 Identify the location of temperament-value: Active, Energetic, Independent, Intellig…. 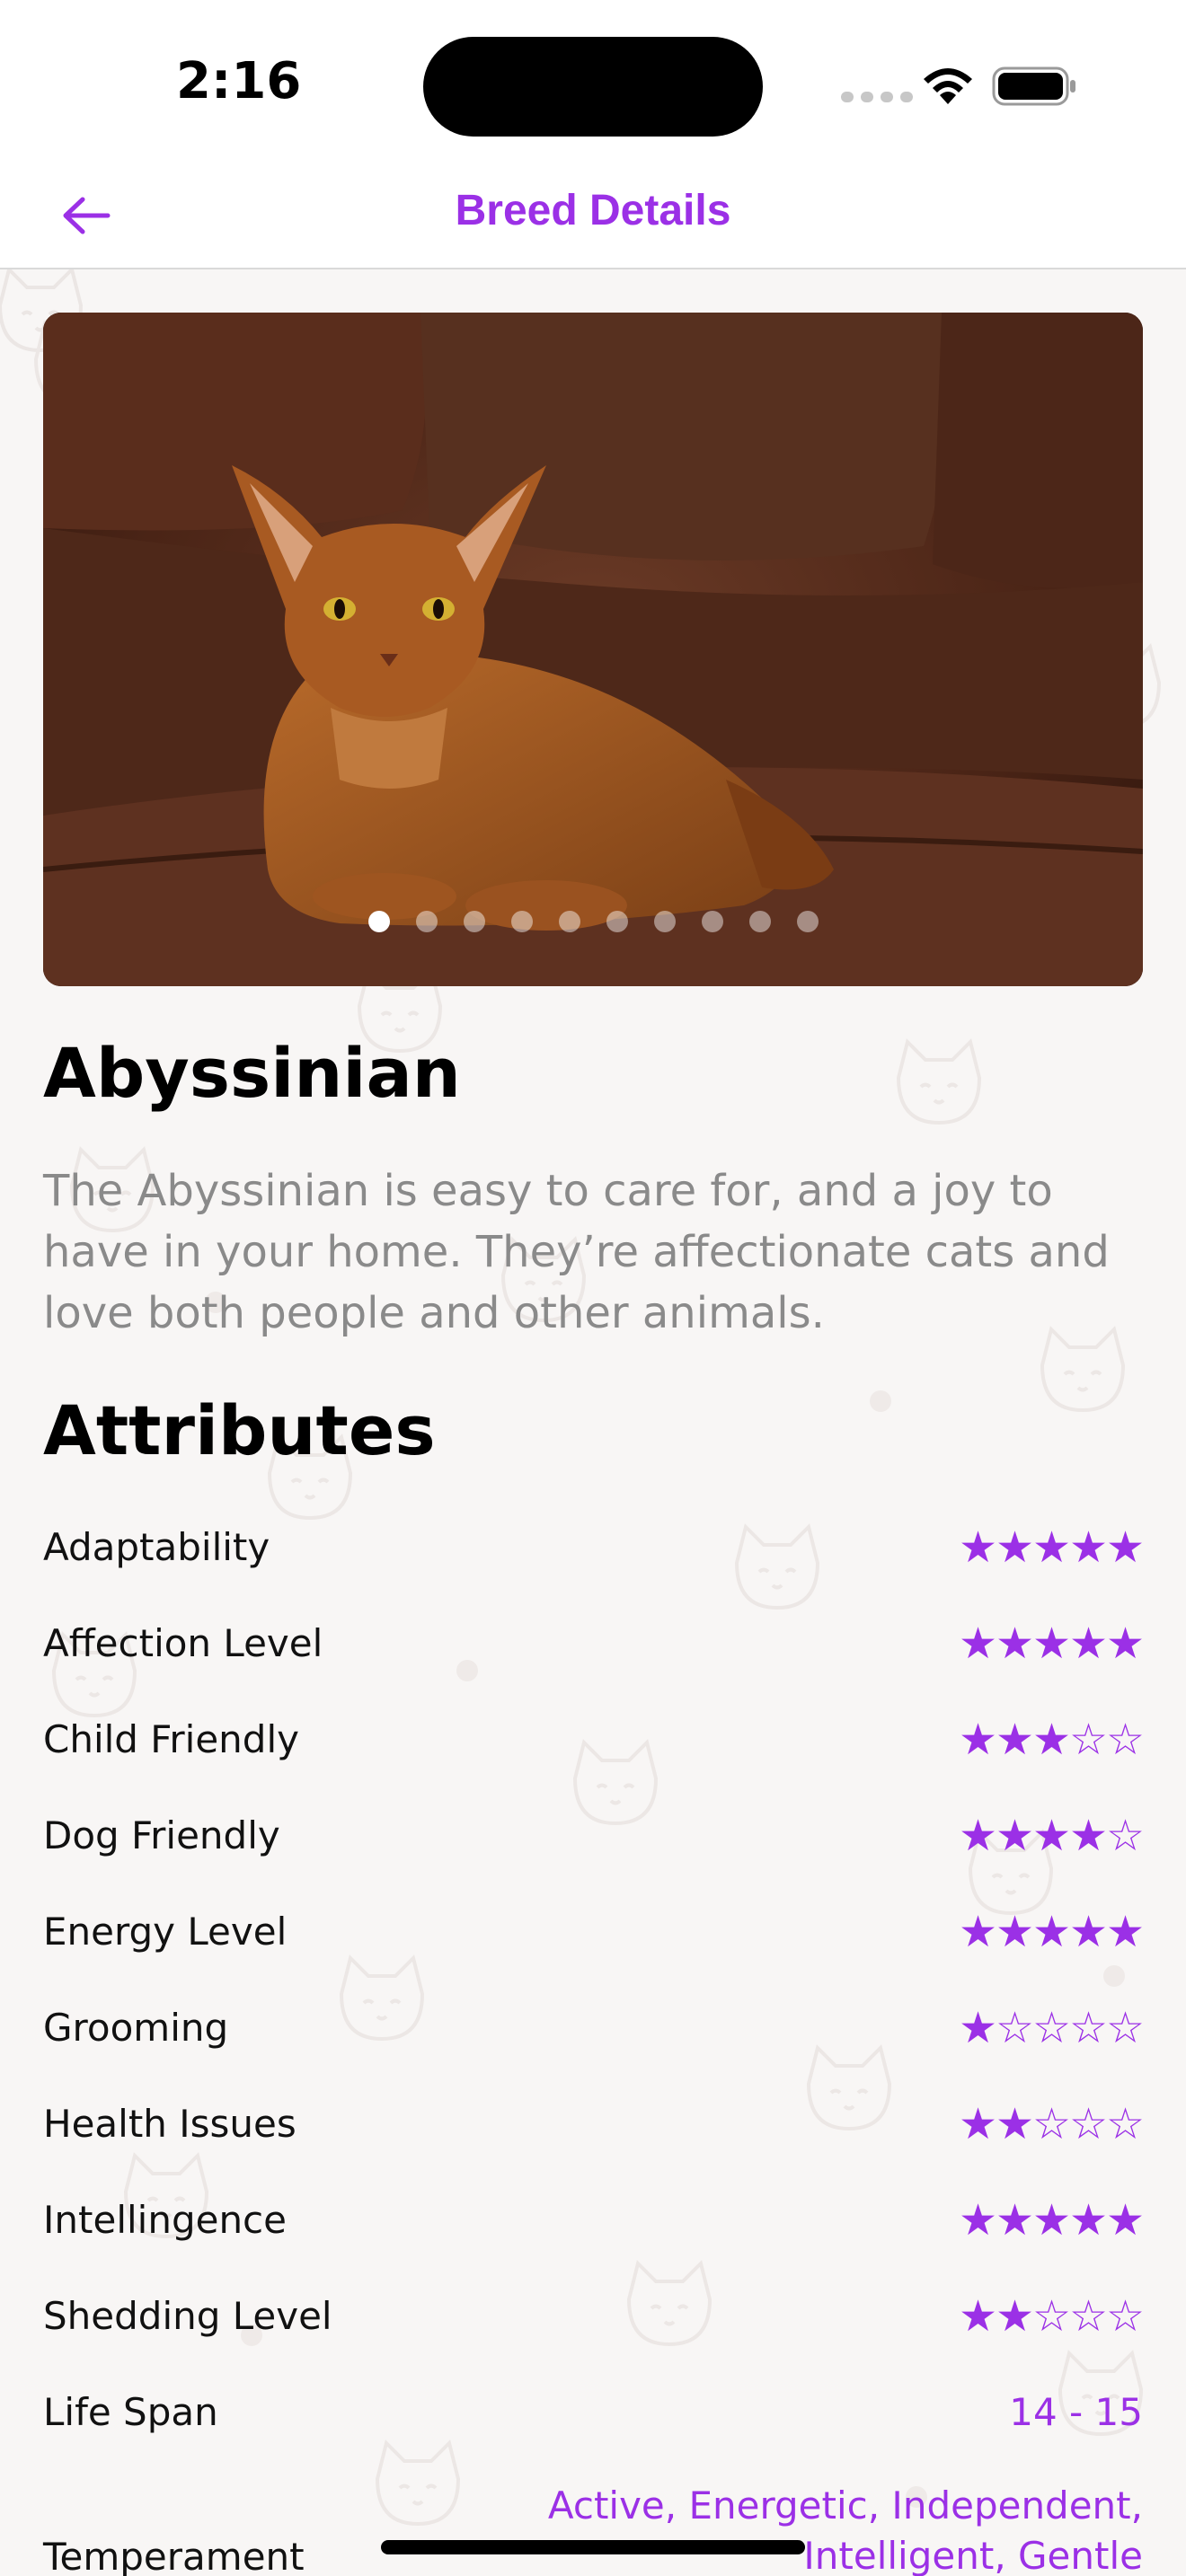
(845, 2529).